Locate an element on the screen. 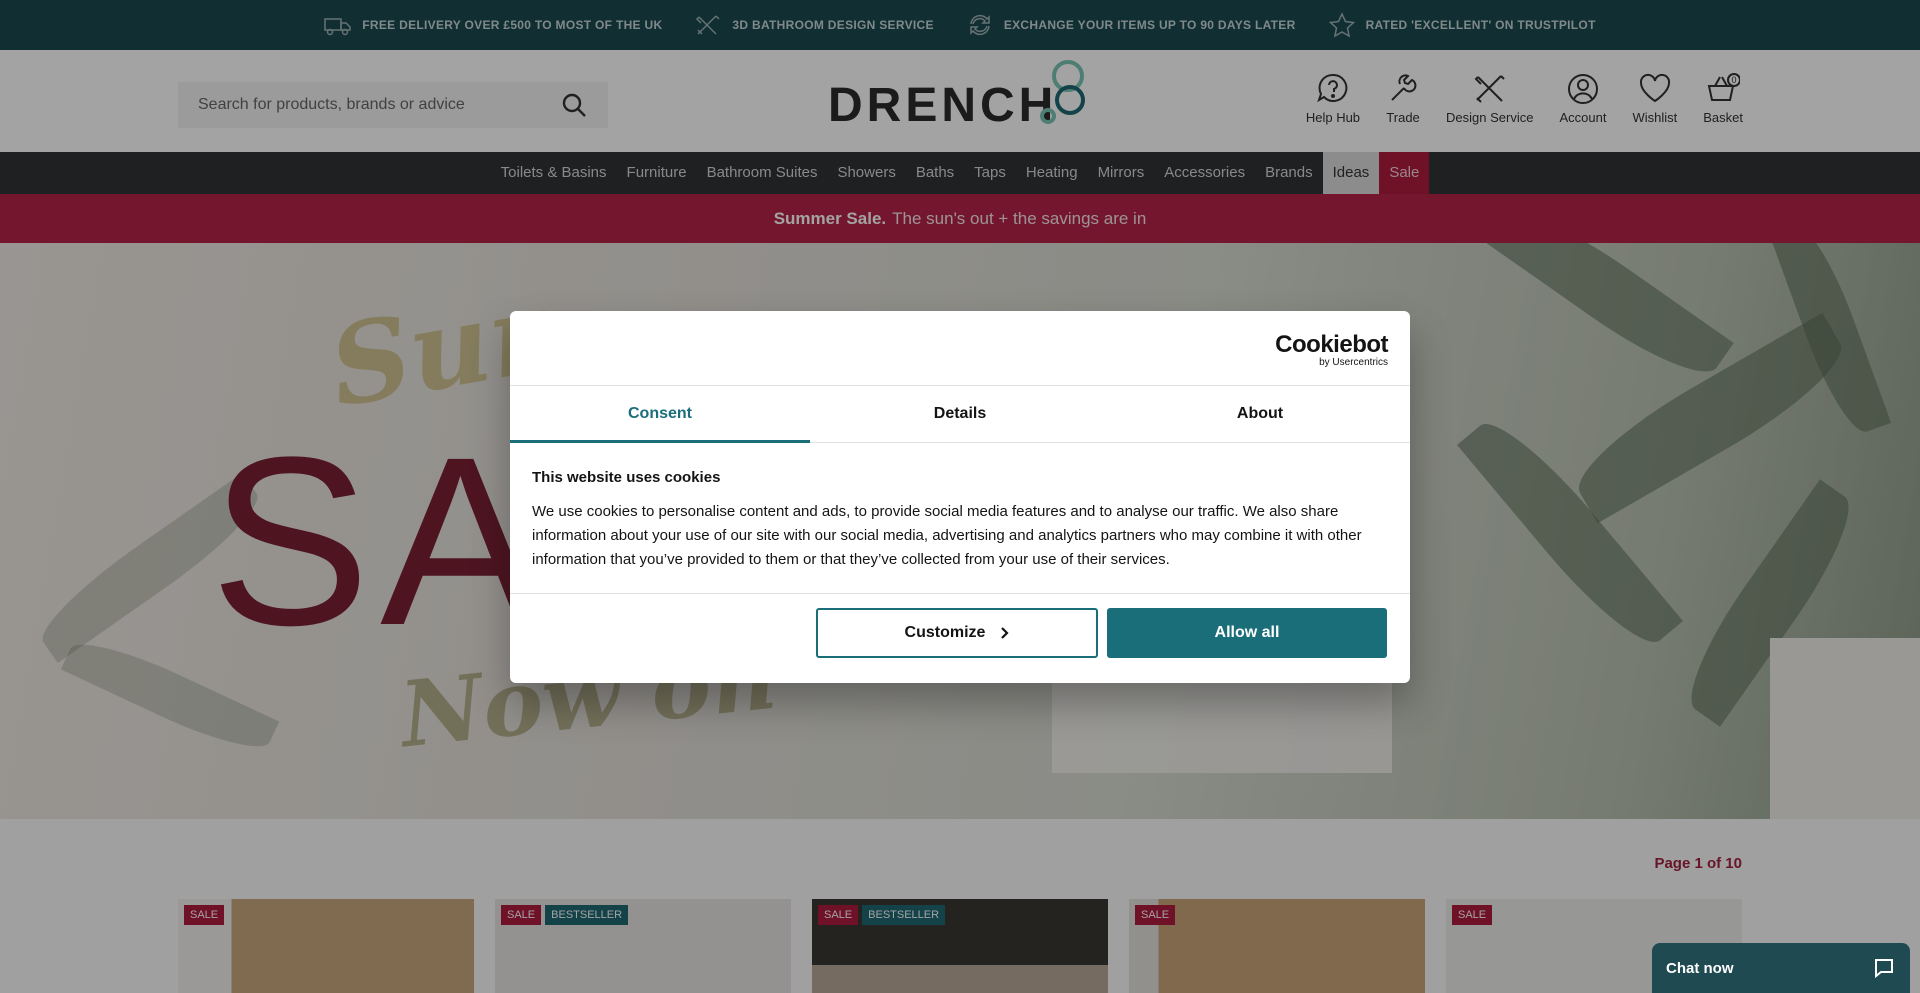 Image resolution: width=1920 pixels, height=993 pixels. customize-label: Customize is located at coordinates (945, 632).